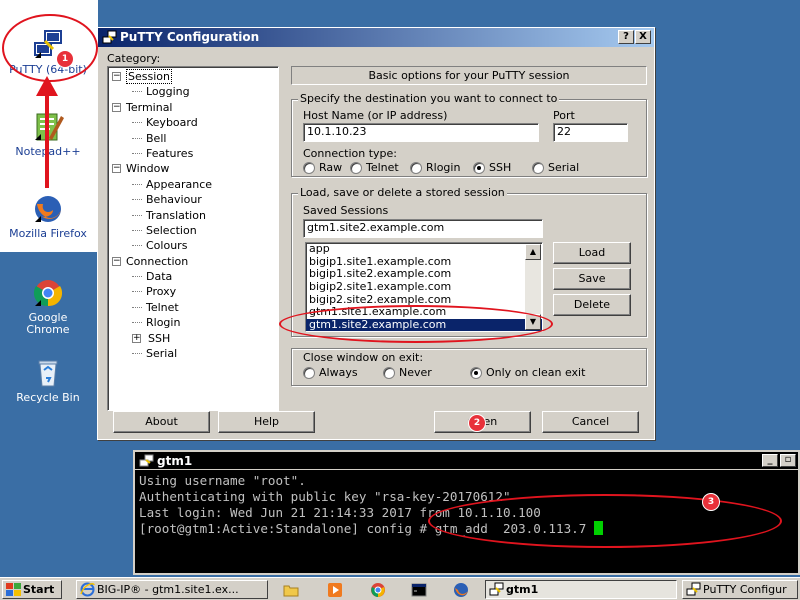  I want to click on tree-item-data: Data, so click(193, 276).